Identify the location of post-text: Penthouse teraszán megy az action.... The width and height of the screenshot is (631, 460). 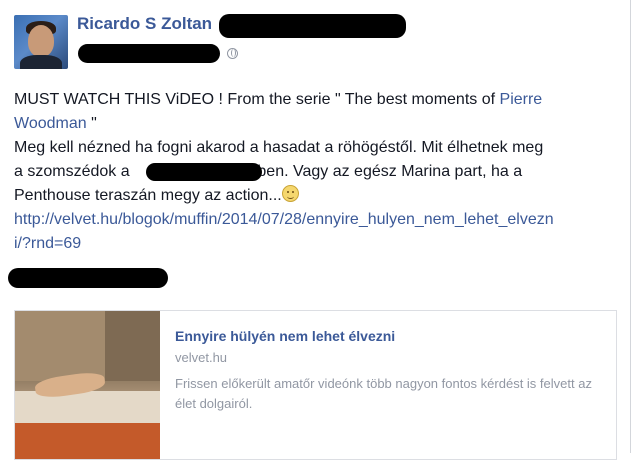
(148, 195).